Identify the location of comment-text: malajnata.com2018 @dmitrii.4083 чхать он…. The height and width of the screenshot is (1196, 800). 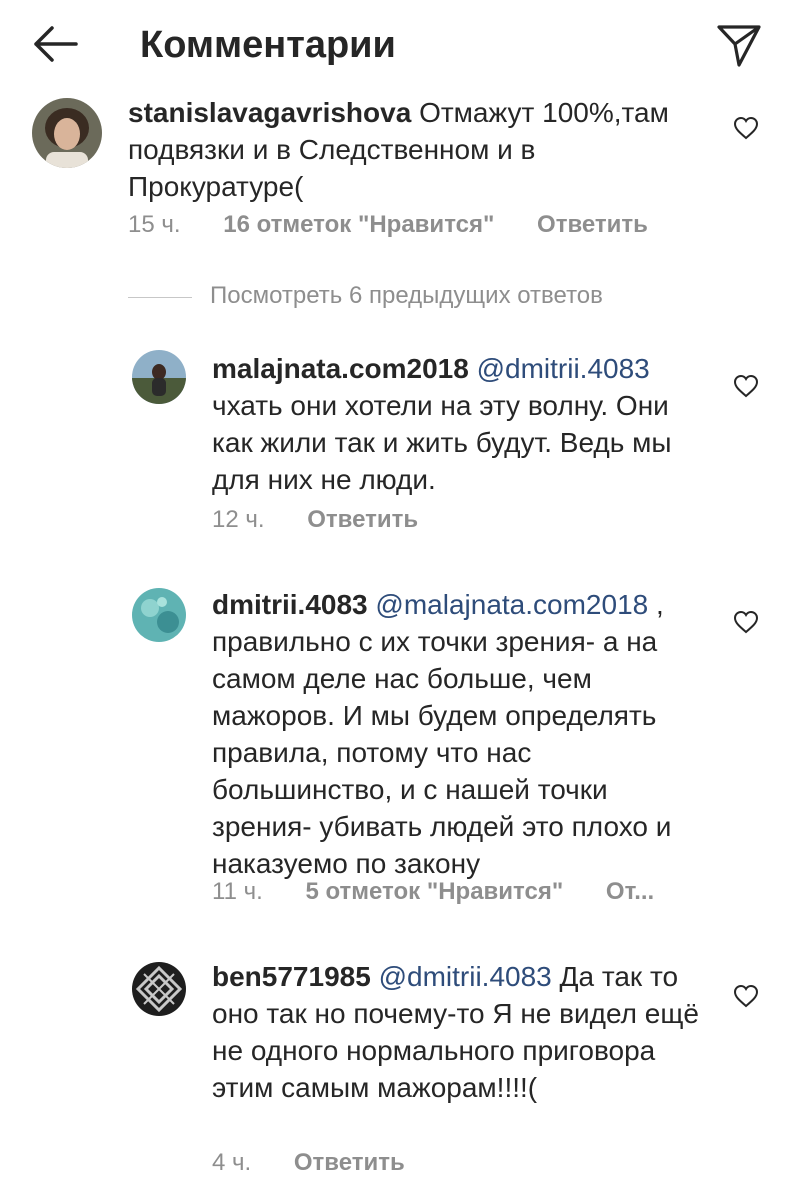
(462, 424).